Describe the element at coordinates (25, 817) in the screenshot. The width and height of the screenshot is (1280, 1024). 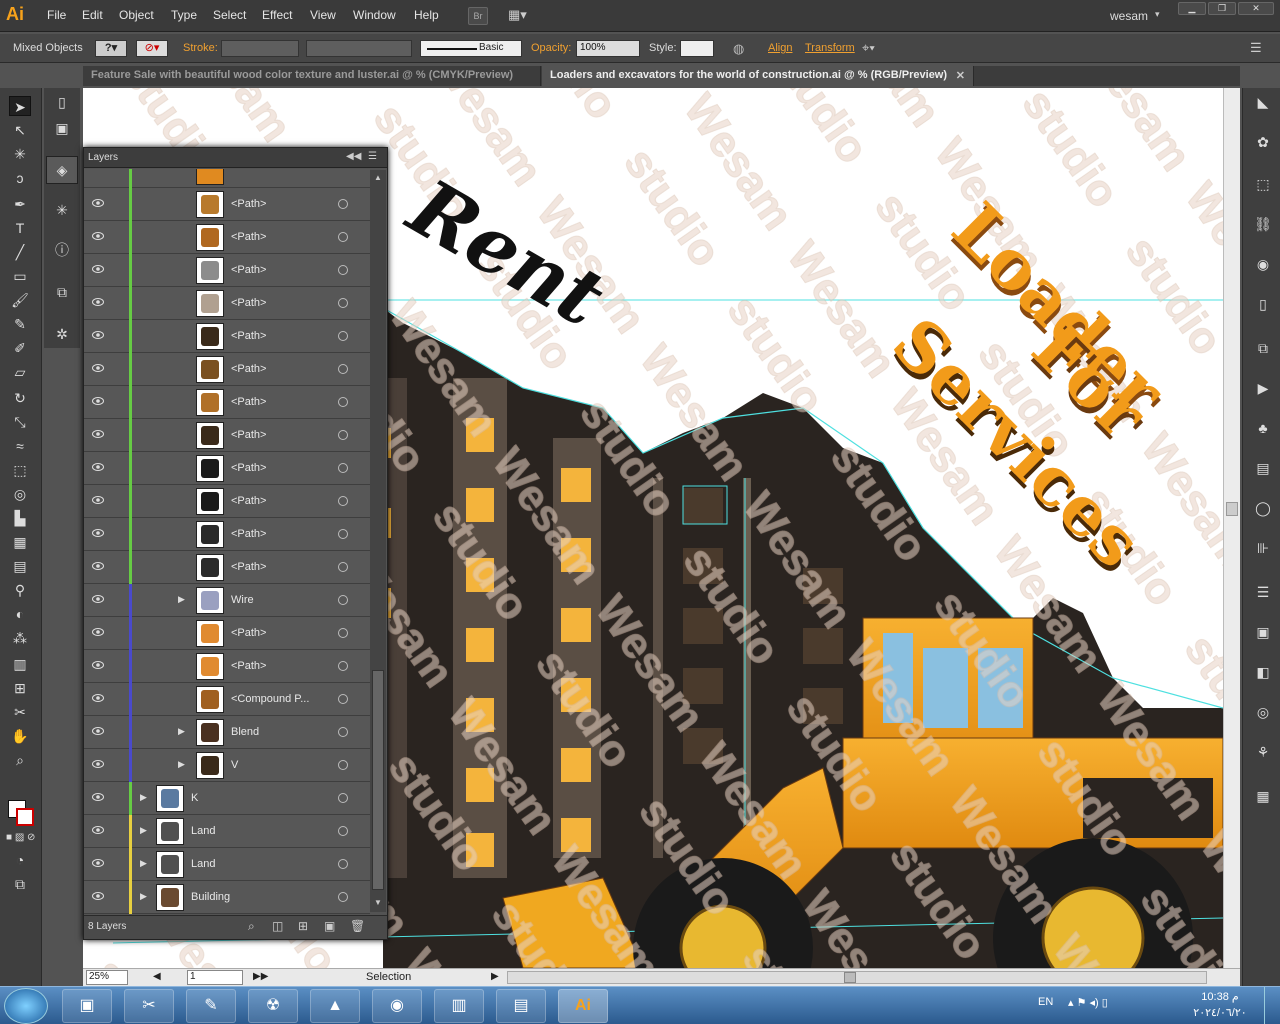
I see `stroke-color-icon` at that location.